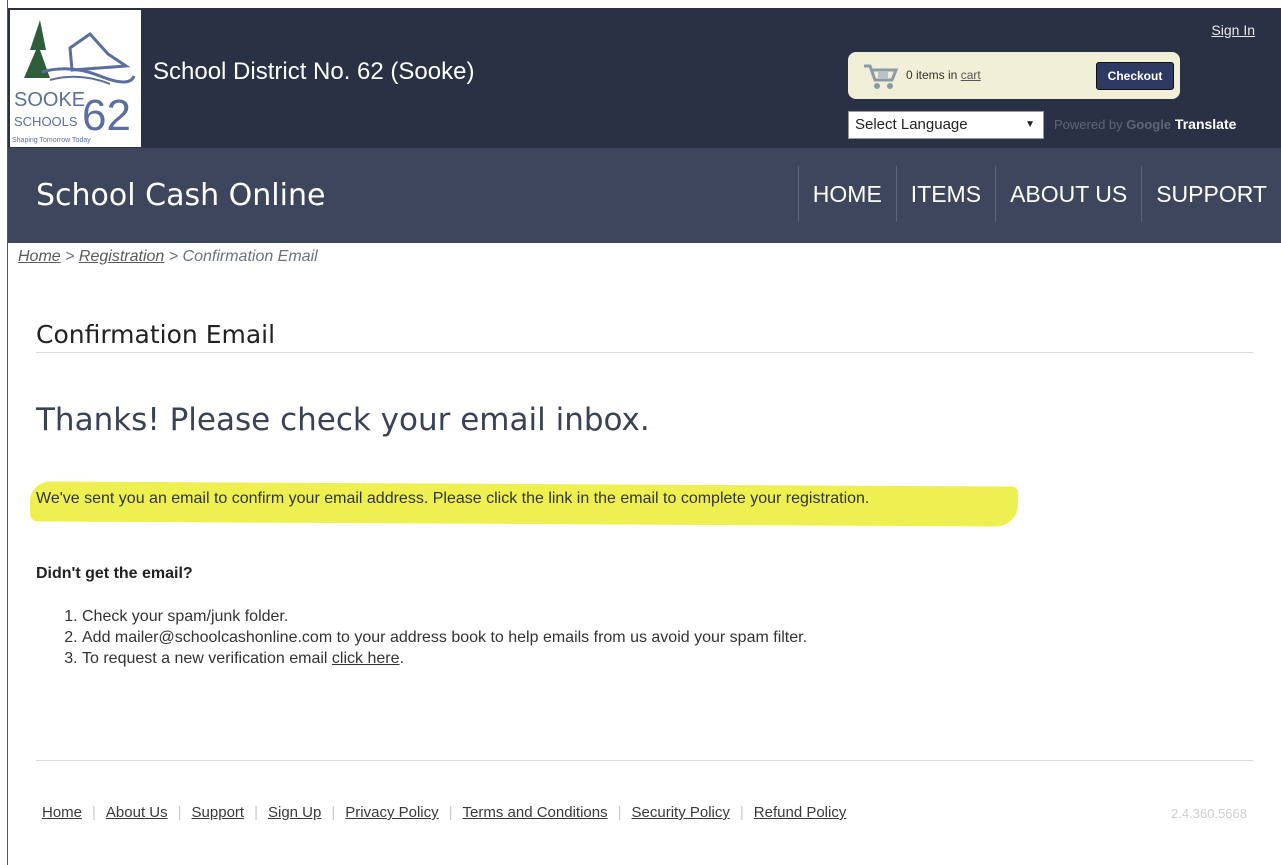 The height and width of the screenshot is (865, 1281). I want to click on cart-link: cart, so click(971, 75).